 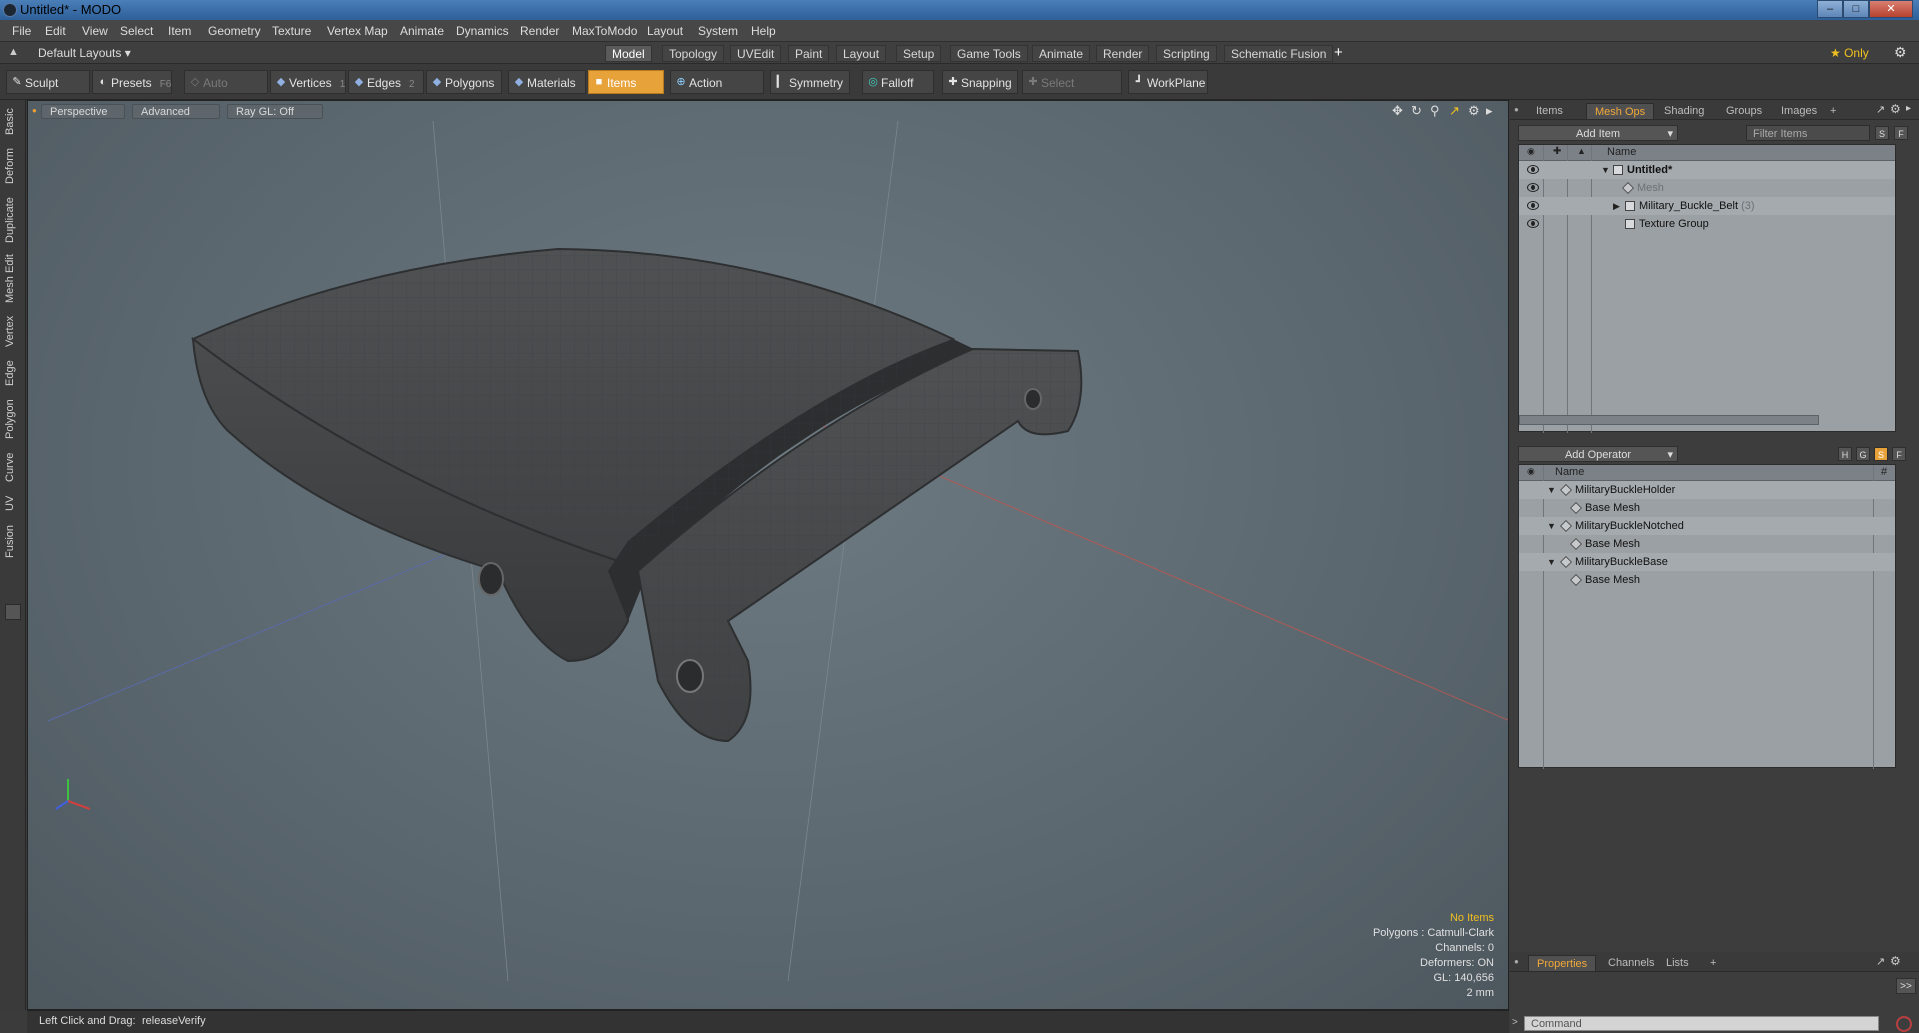 I want to click on tab-groups: Groups, so click(x=1744, y=111).